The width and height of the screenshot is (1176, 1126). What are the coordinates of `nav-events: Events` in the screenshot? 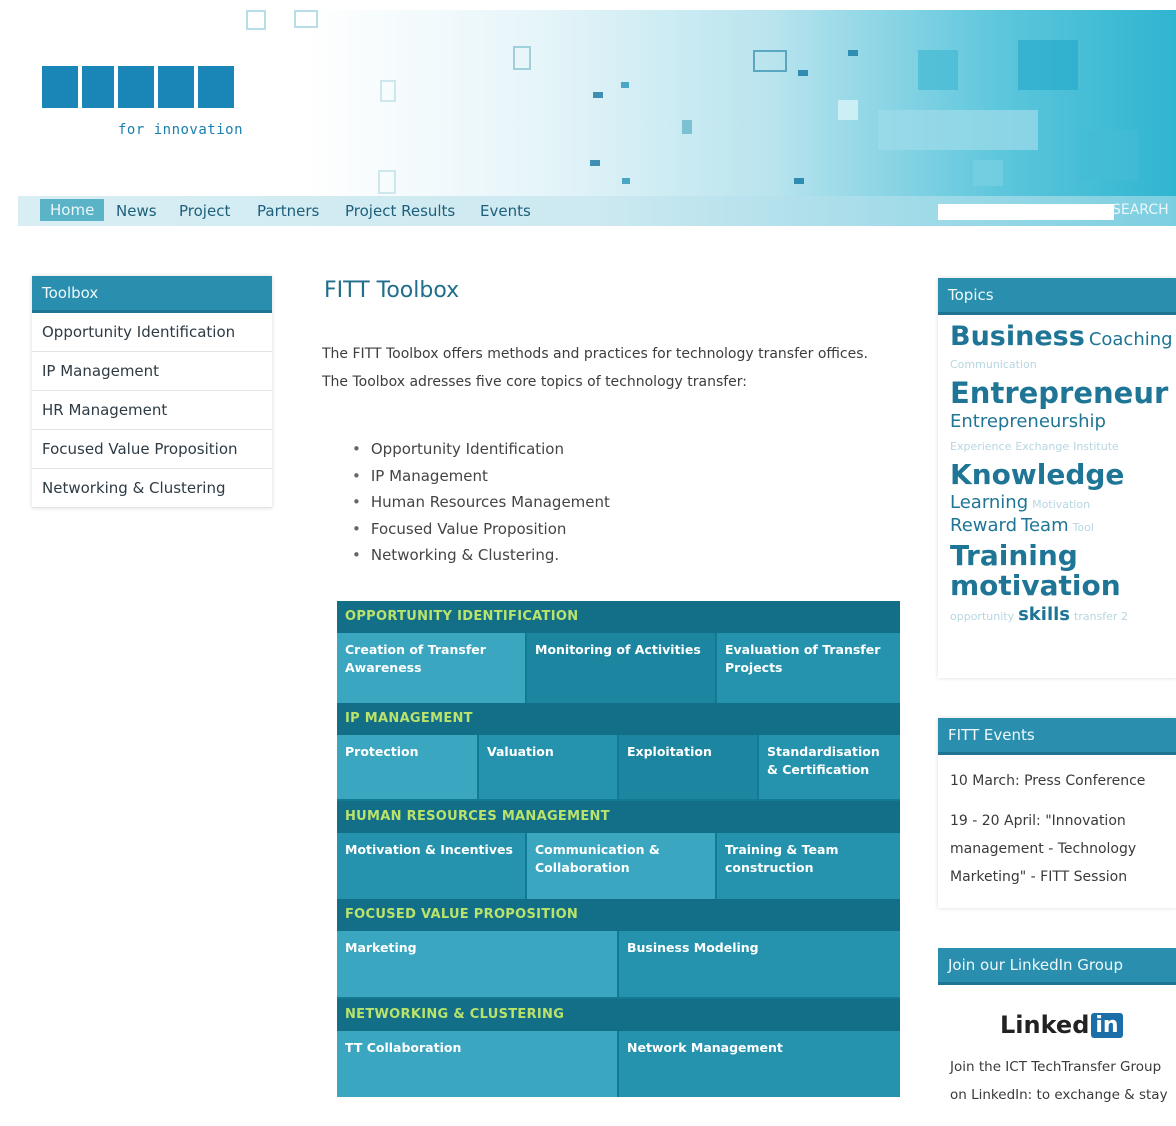 It's located at (505, 211).